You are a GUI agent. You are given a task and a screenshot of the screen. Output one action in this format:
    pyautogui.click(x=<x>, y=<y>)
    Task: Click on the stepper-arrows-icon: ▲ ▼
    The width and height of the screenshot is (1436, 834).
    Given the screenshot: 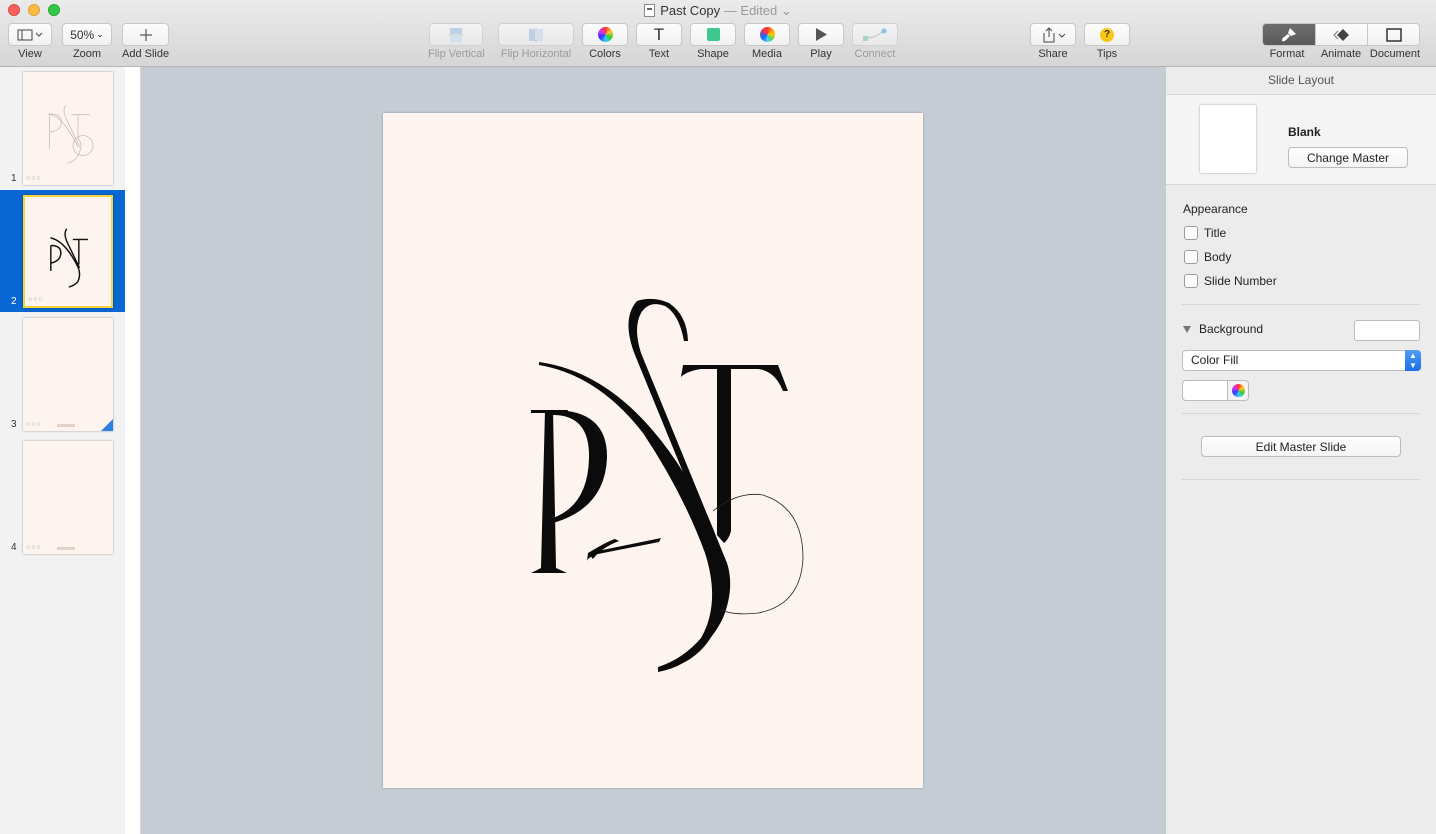 What is the action you would take?
    pyautogui.click(x=1413, y=360)
    